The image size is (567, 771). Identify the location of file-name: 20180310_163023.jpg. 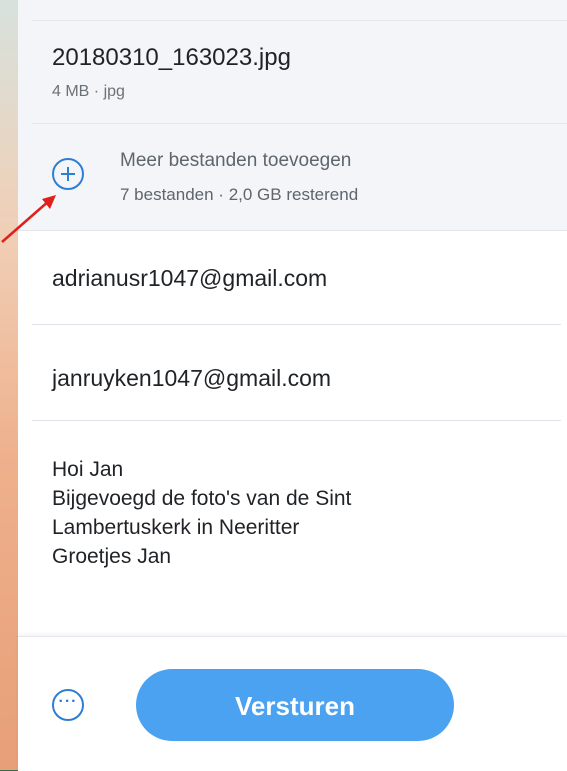
(171, 57).